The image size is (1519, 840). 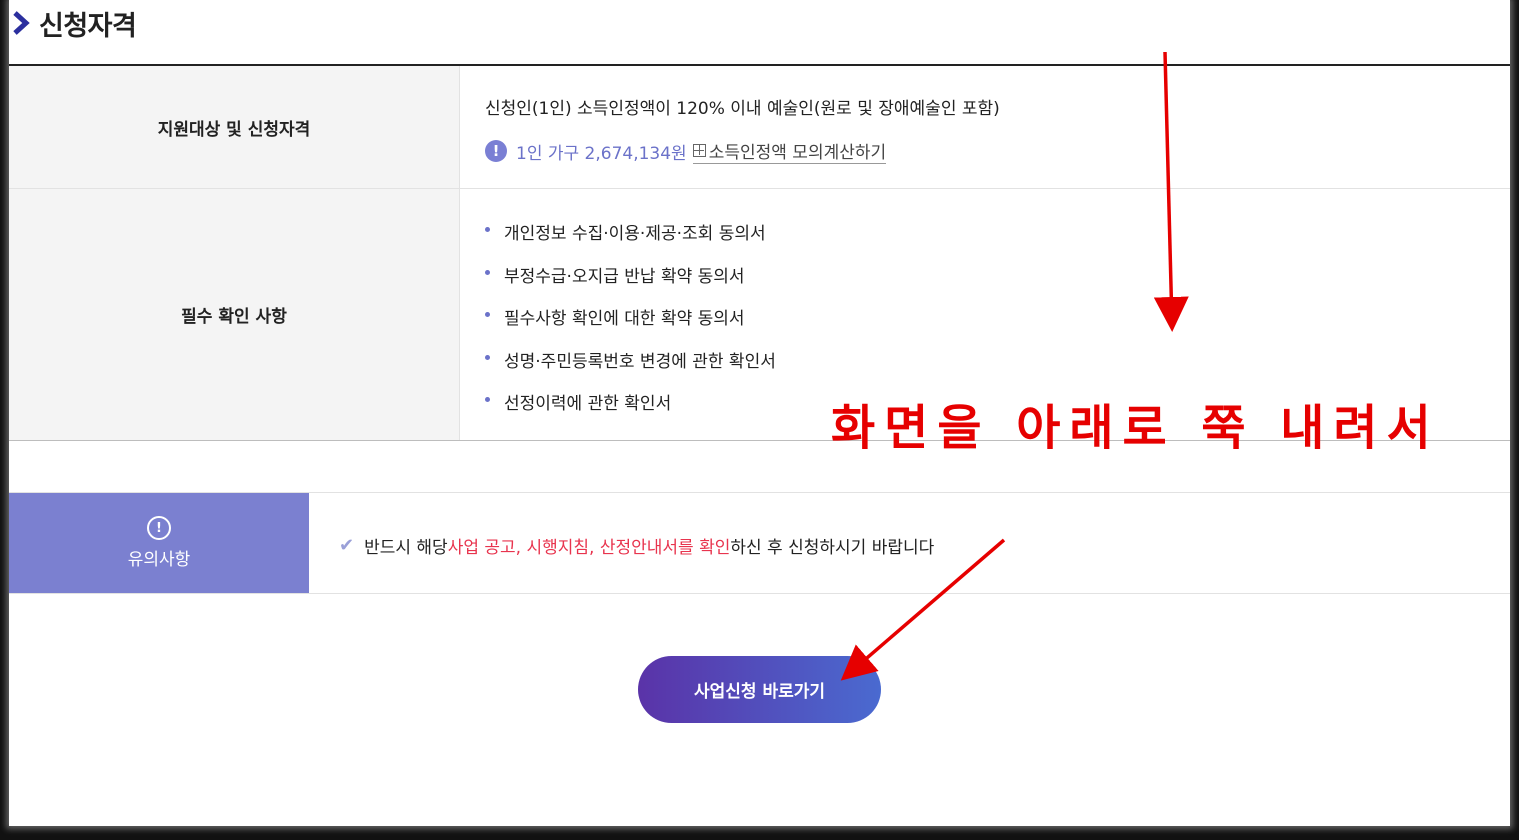 I want to click on section-header: 신청자격, so click(x=759, y=33).